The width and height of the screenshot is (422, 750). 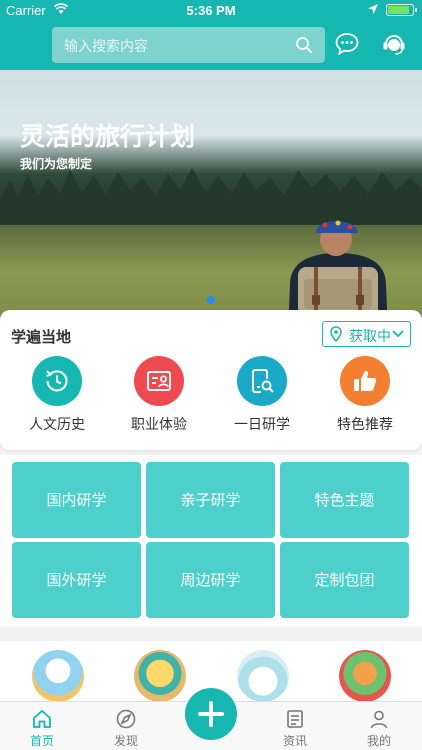 What do you see at coordinates (263, 676) in the screenshot?
I see `snow-thumbnail` at bounding box center [263, 676].